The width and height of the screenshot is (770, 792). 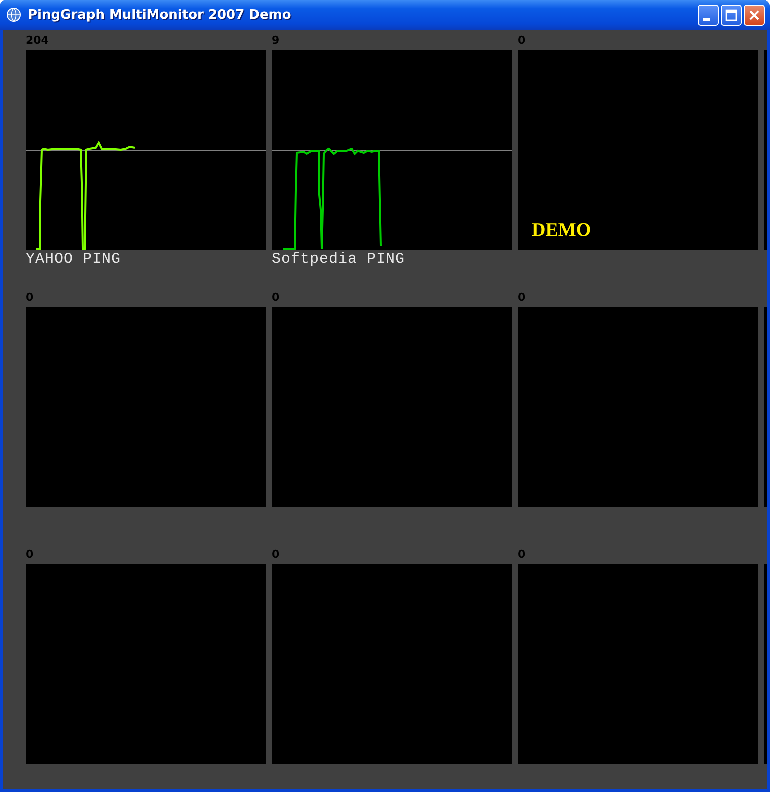 I want to click on demo-label: DEMO, so click(x=562, y=231).